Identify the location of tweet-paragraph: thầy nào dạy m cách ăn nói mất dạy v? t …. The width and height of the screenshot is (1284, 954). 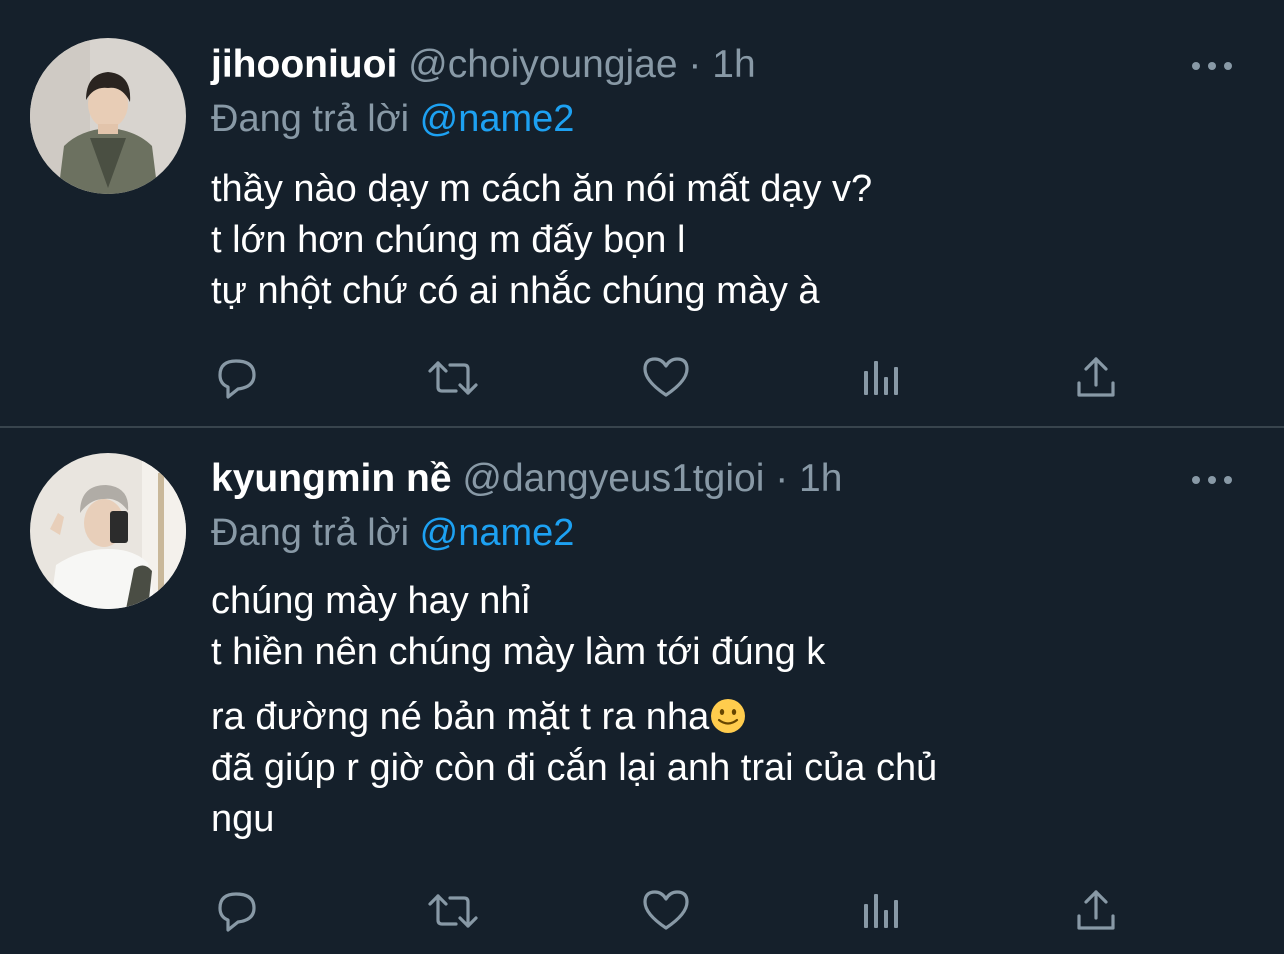
(541, 240).